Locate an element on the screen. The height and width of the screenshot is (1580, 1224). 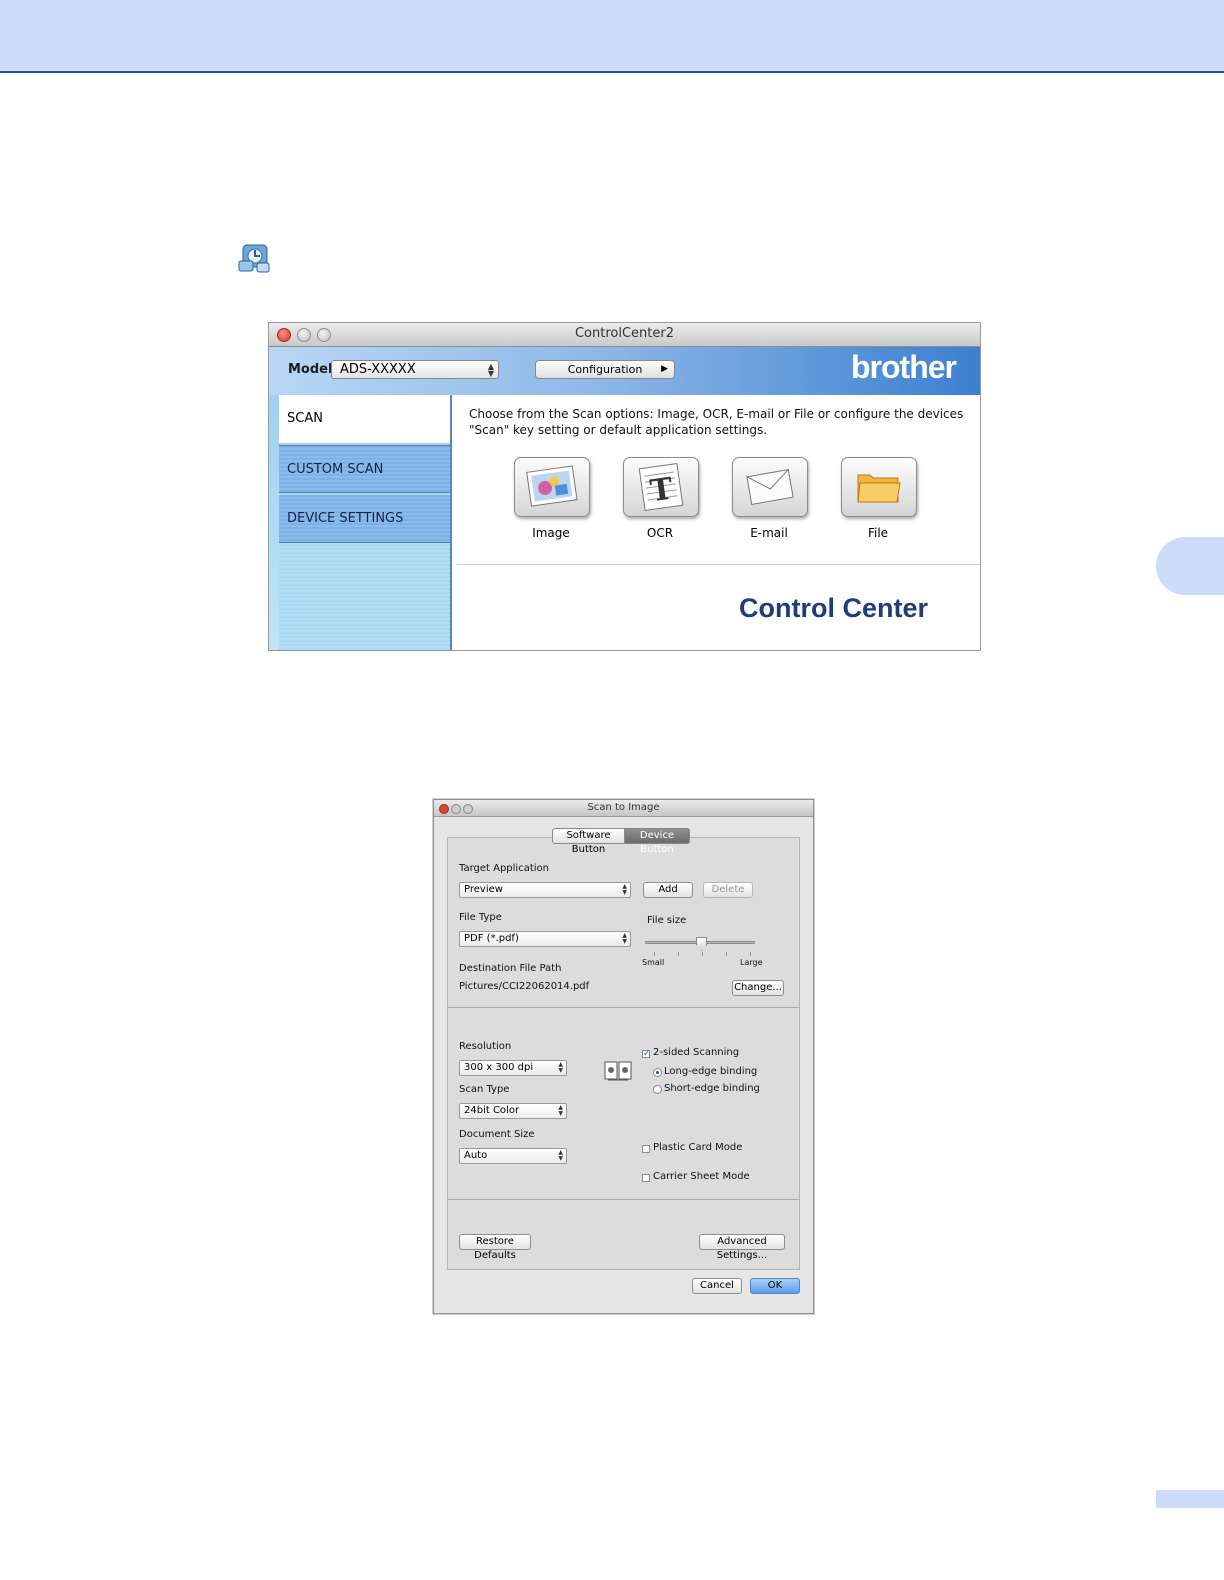
carrier-sheet-label: Carrier Sheet Mode is located at coordinates (701, 1176).